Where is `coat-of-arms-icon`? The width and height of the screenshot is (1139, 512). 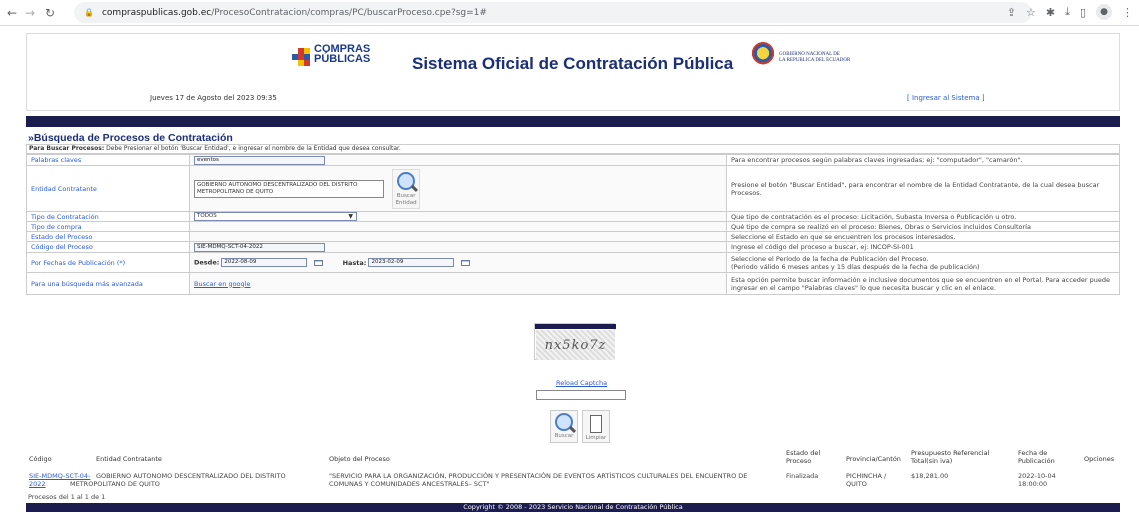 coat-of-arms-icon is located at coordinates (763, 56).